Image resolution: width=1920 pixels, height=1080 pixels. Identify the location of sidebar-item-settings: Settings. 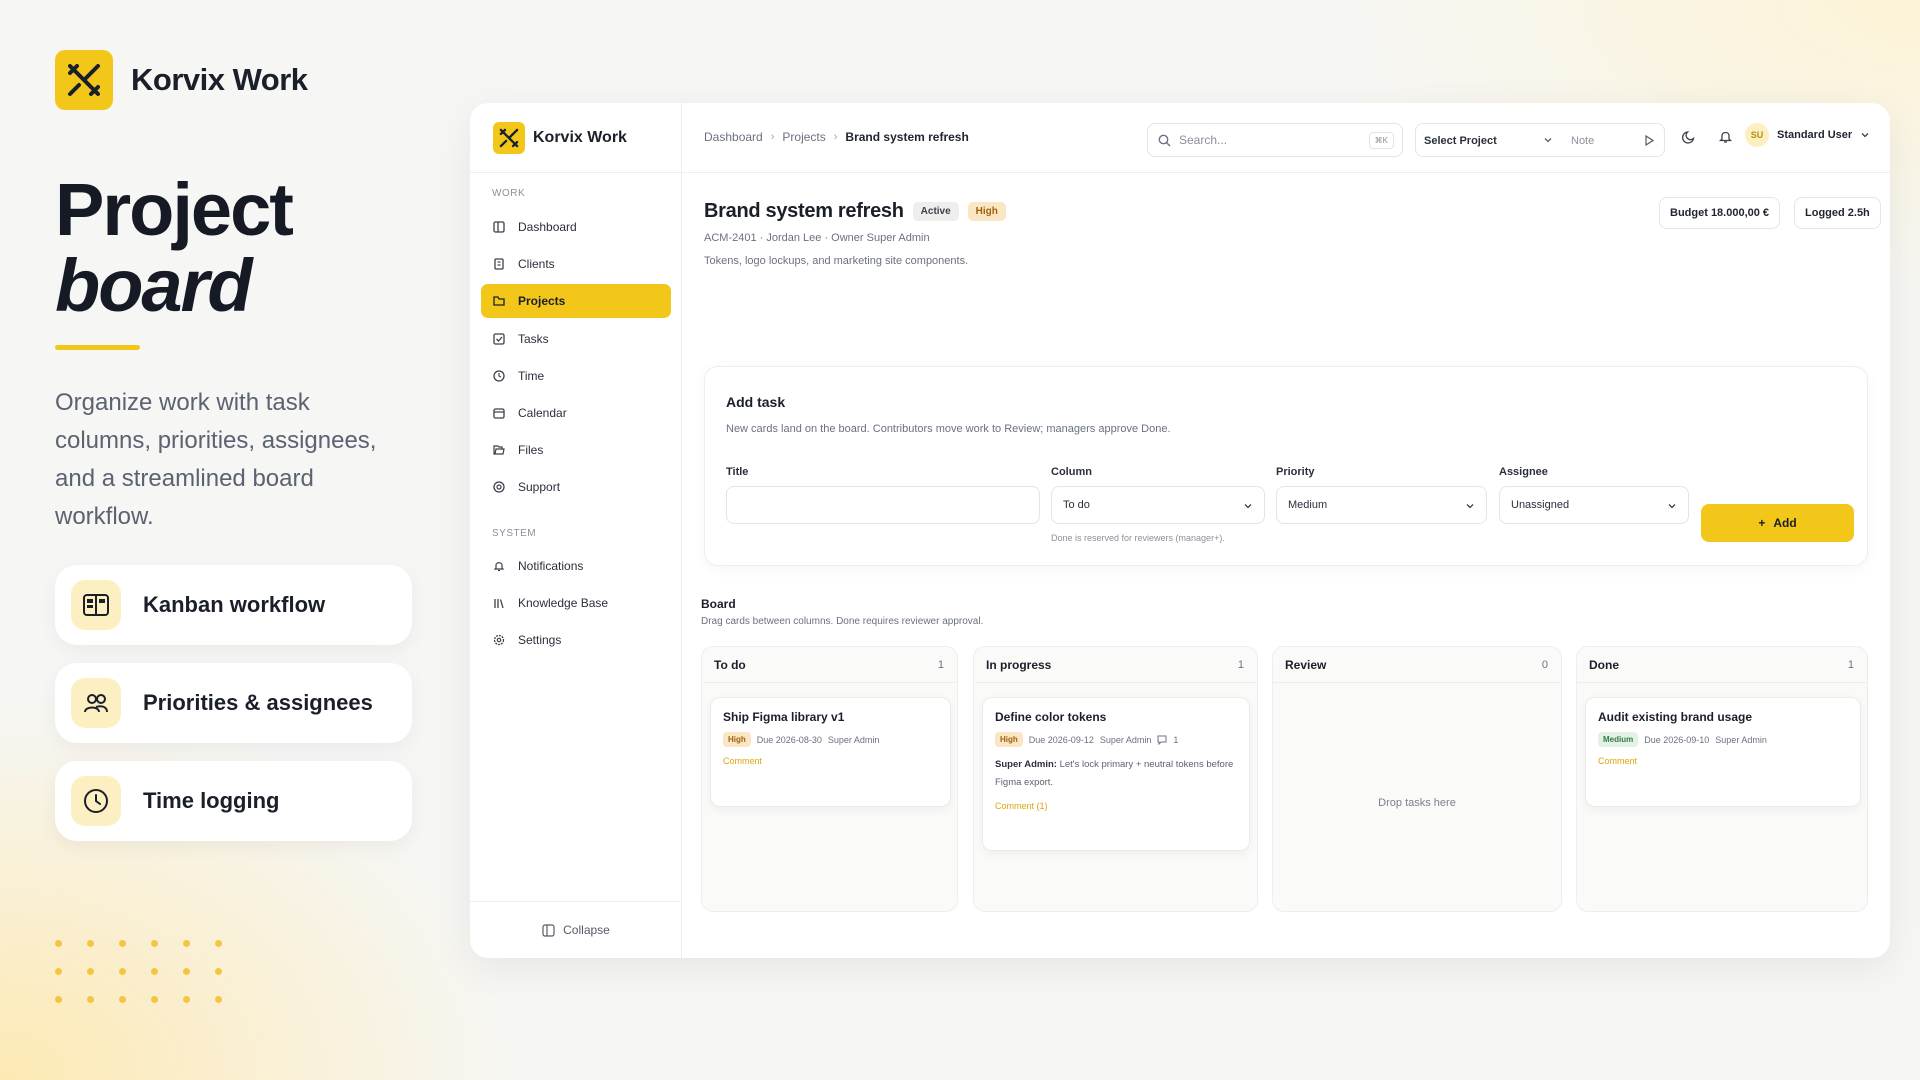
(576, 640).